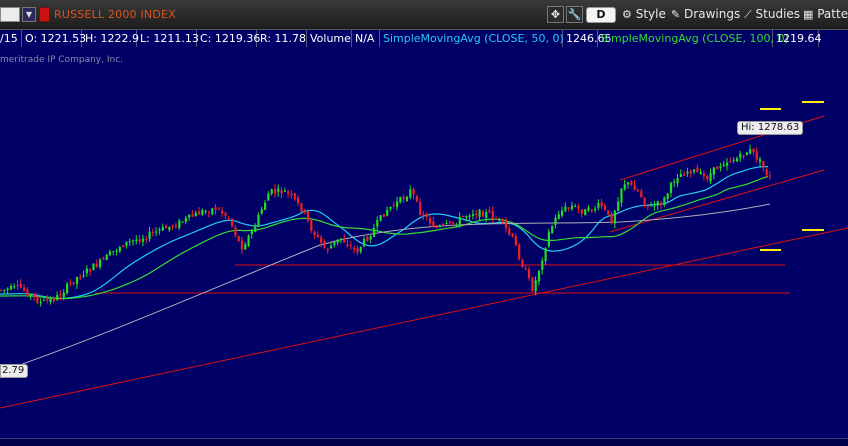  Describe the element at coordinates (574, 14) in the screenshot. I see `wrench-icon: 🔧` at that location.